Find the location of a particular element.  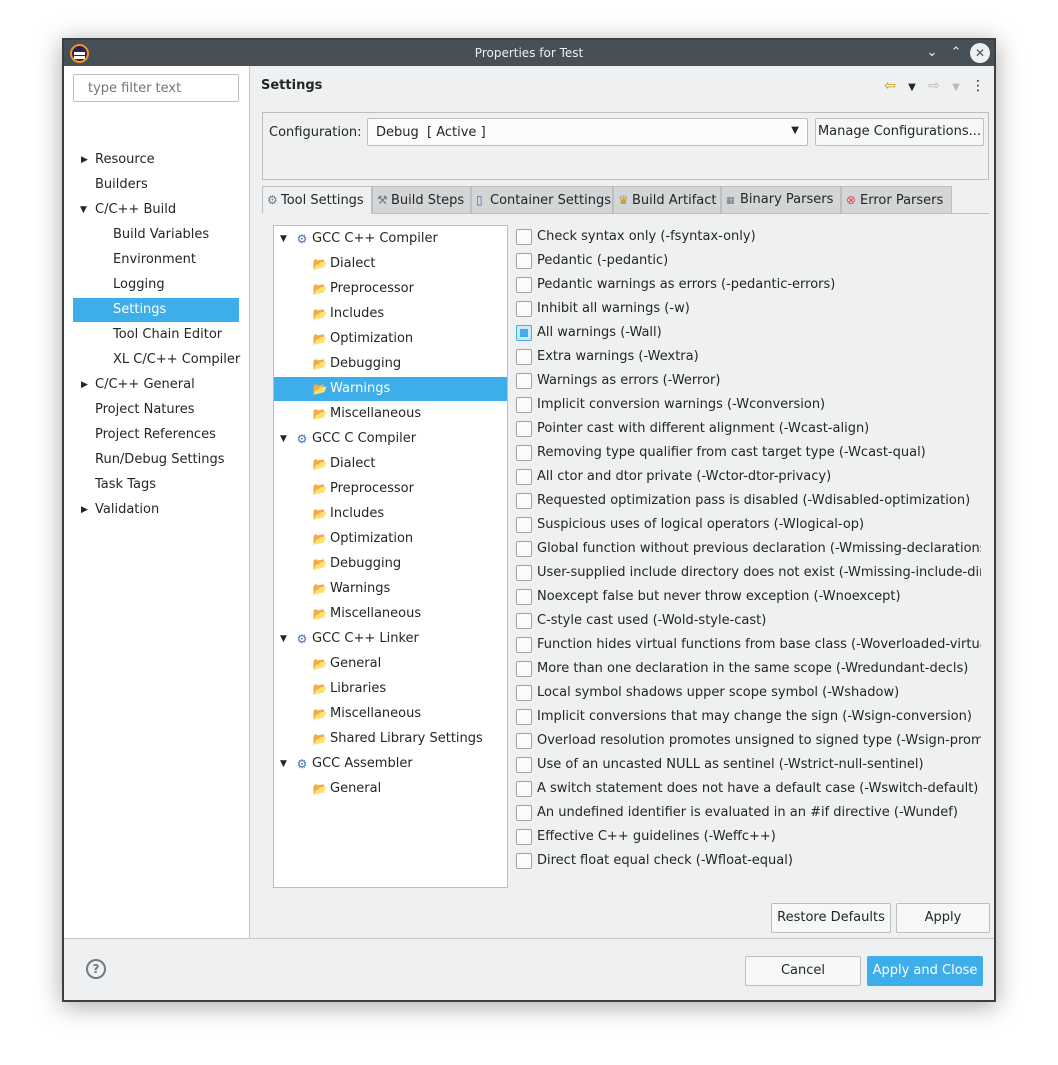

nav-item-task-tags: Task Tags is located at coordinates (156, 485).